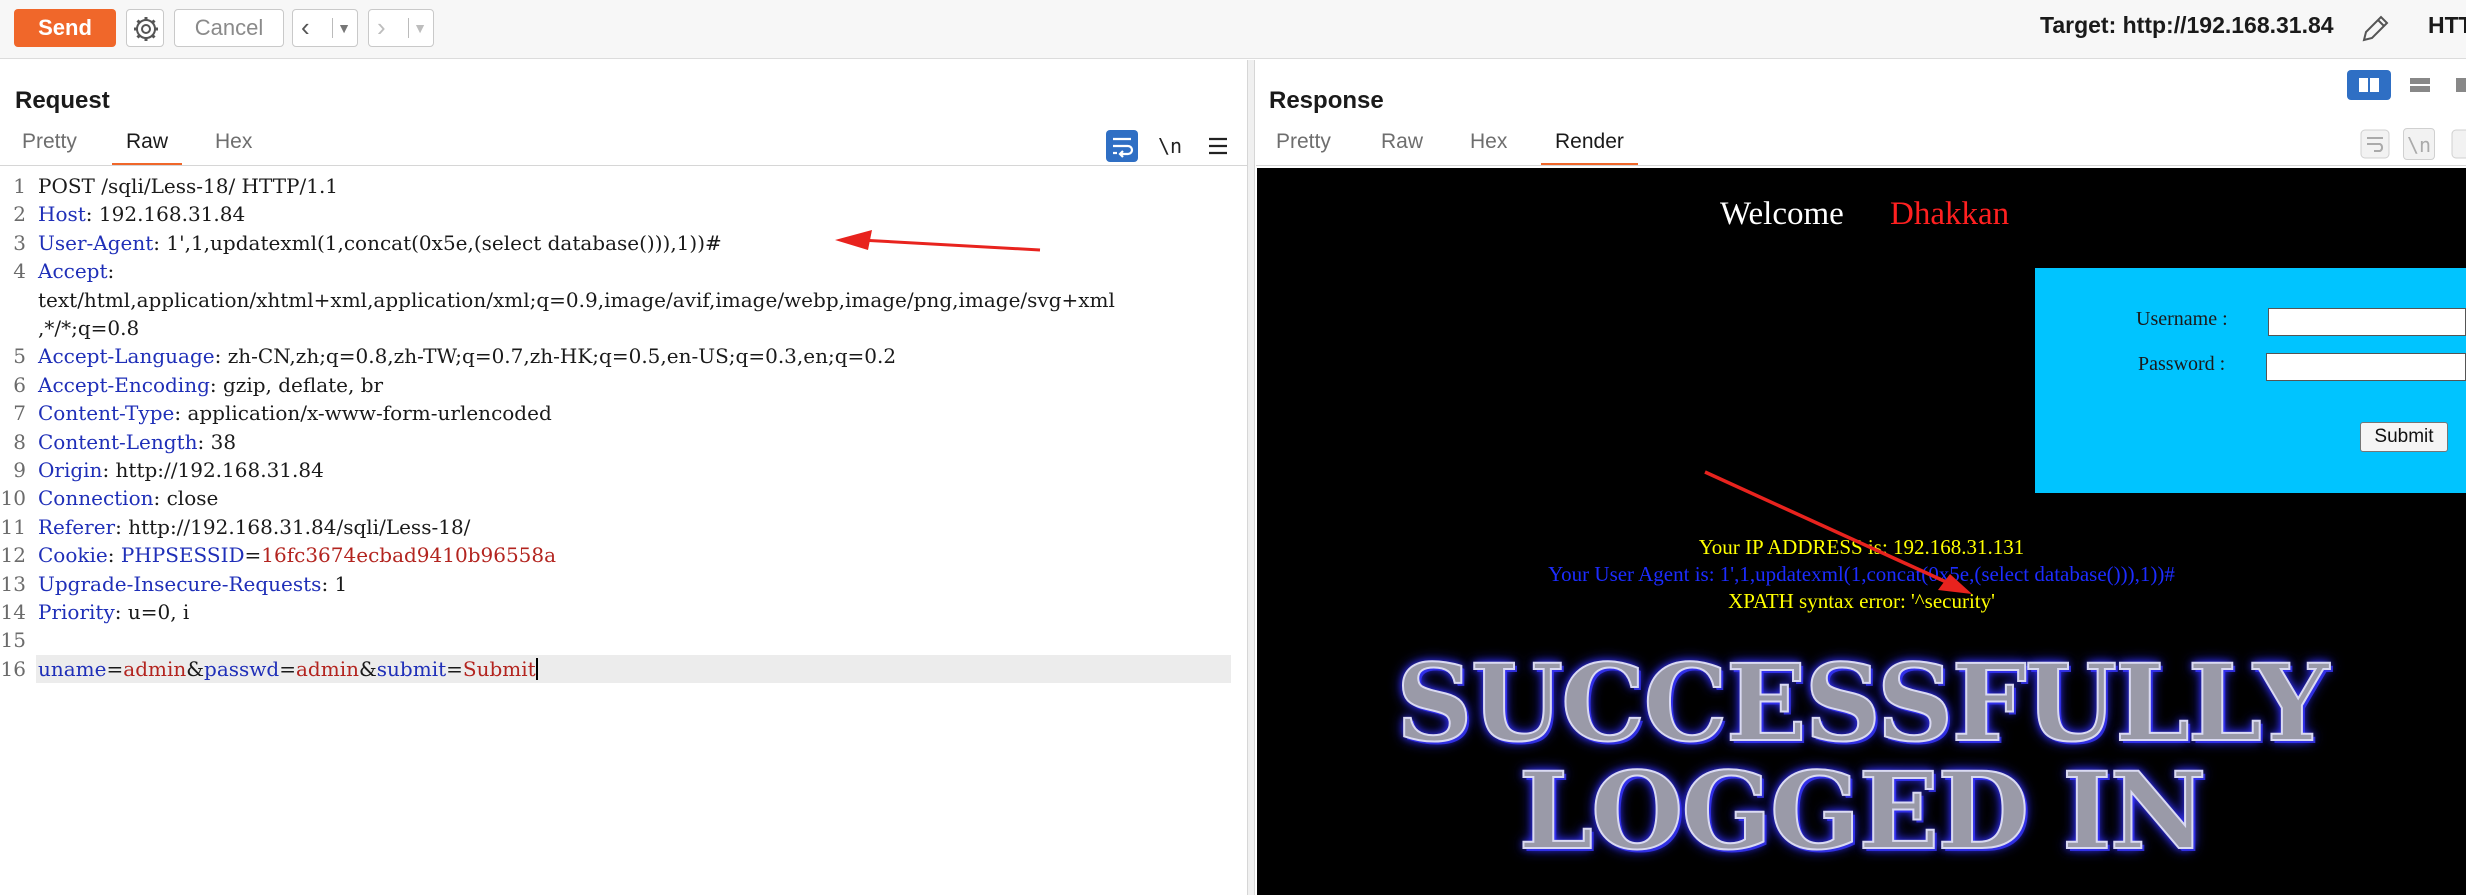 The height and width of the screenshot is (895, 2466). What do you see at coordinates (617, 612) in the screenshot?
I see `editor-line: 14 Priority: u=0, i` at bounding box center [617, 612].